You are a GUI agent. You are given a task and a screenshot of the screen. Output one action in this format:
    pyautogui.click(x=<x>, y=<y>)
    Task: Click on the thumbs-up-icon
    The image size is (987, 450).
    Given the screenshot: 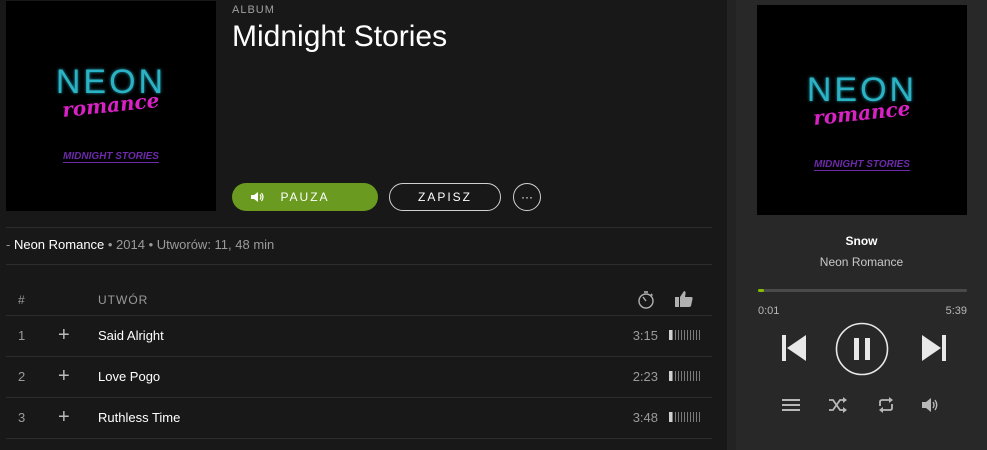 What is the action you would take?
    pyautogui.click(x=684, y=299)
    